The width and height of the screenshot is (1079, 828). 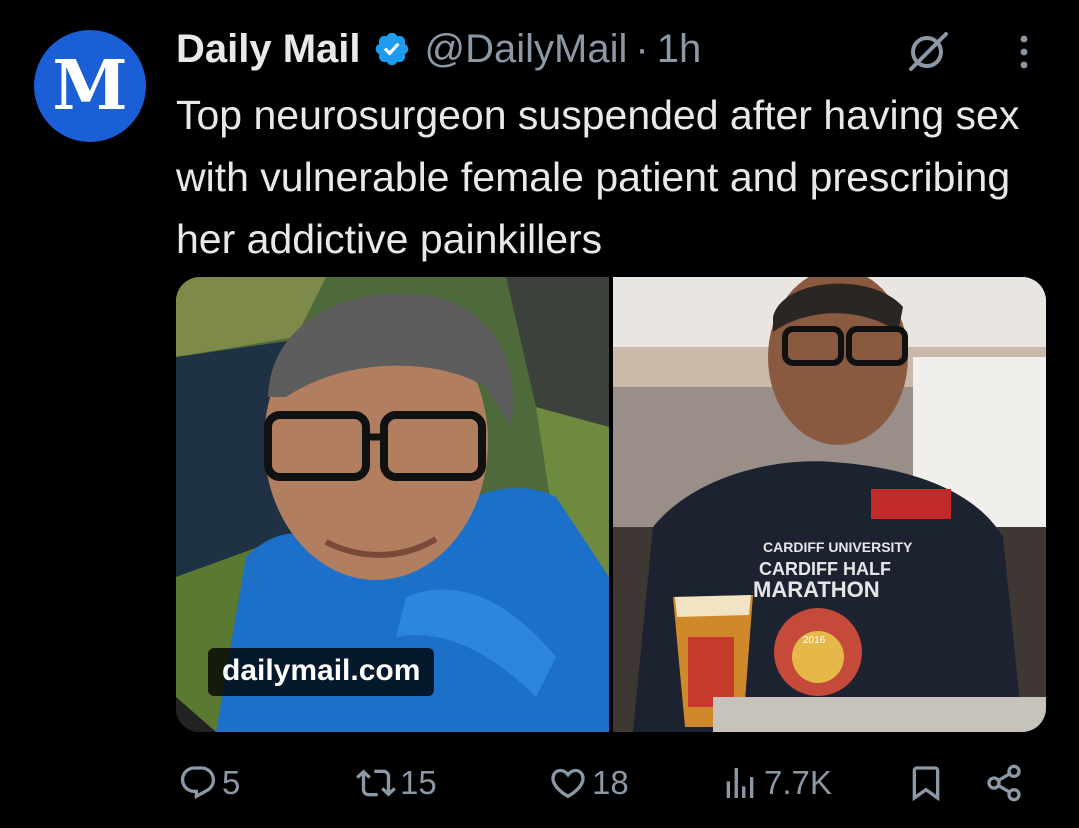 What do you see at coordinates (568, 783) in the screenshot?
I see `like-icon` at bounding box center [568, 783].